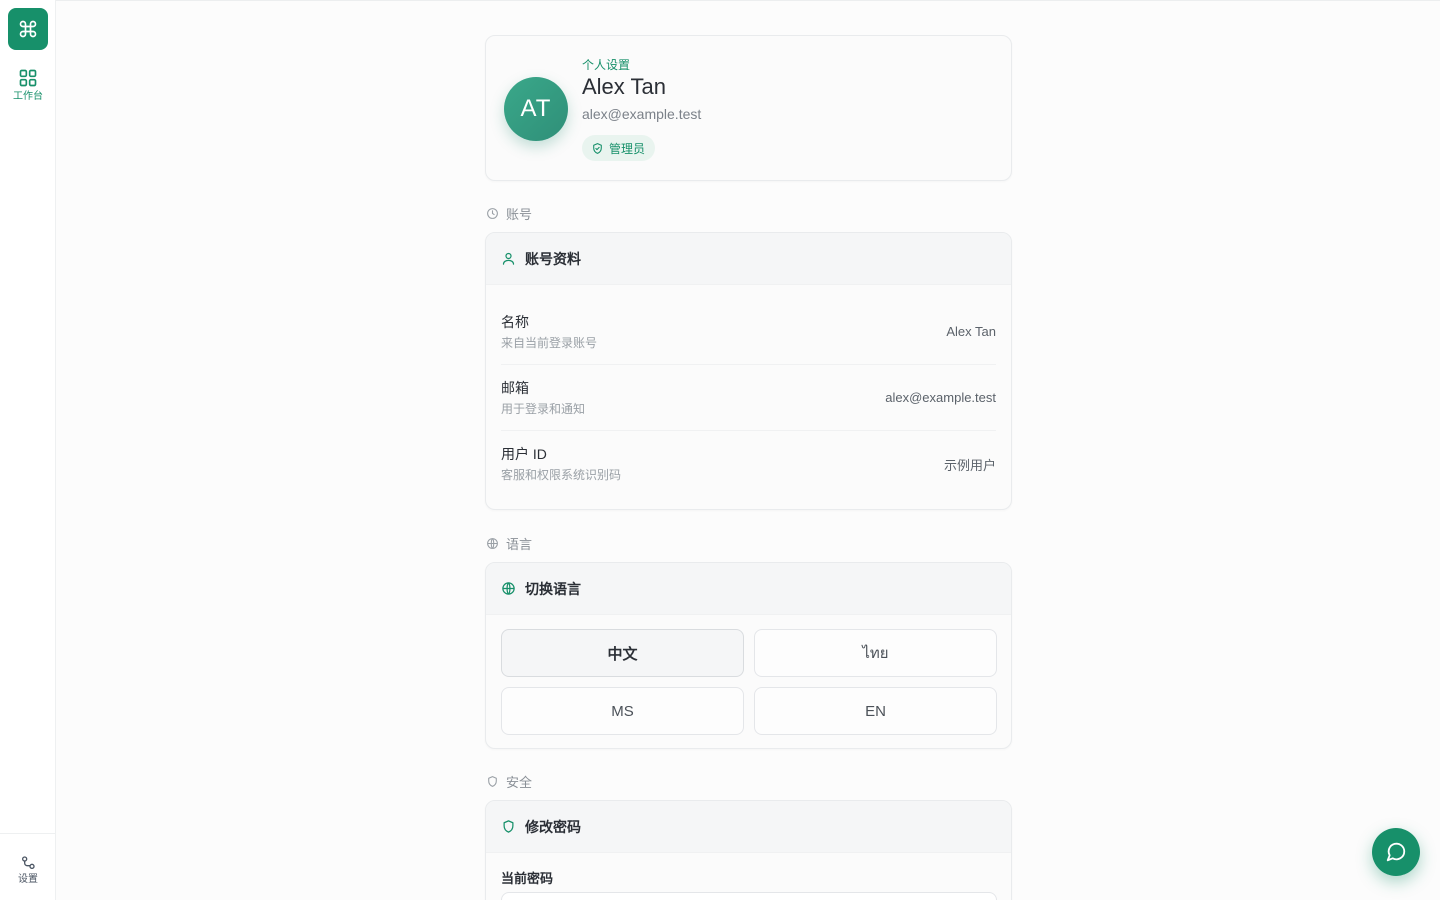 This screenshot has width=1440, height=900. What do you see at coordinates (748, 827) in the screenshot?
I see `card-header: 修改密码` at bounding box center [748, 827].